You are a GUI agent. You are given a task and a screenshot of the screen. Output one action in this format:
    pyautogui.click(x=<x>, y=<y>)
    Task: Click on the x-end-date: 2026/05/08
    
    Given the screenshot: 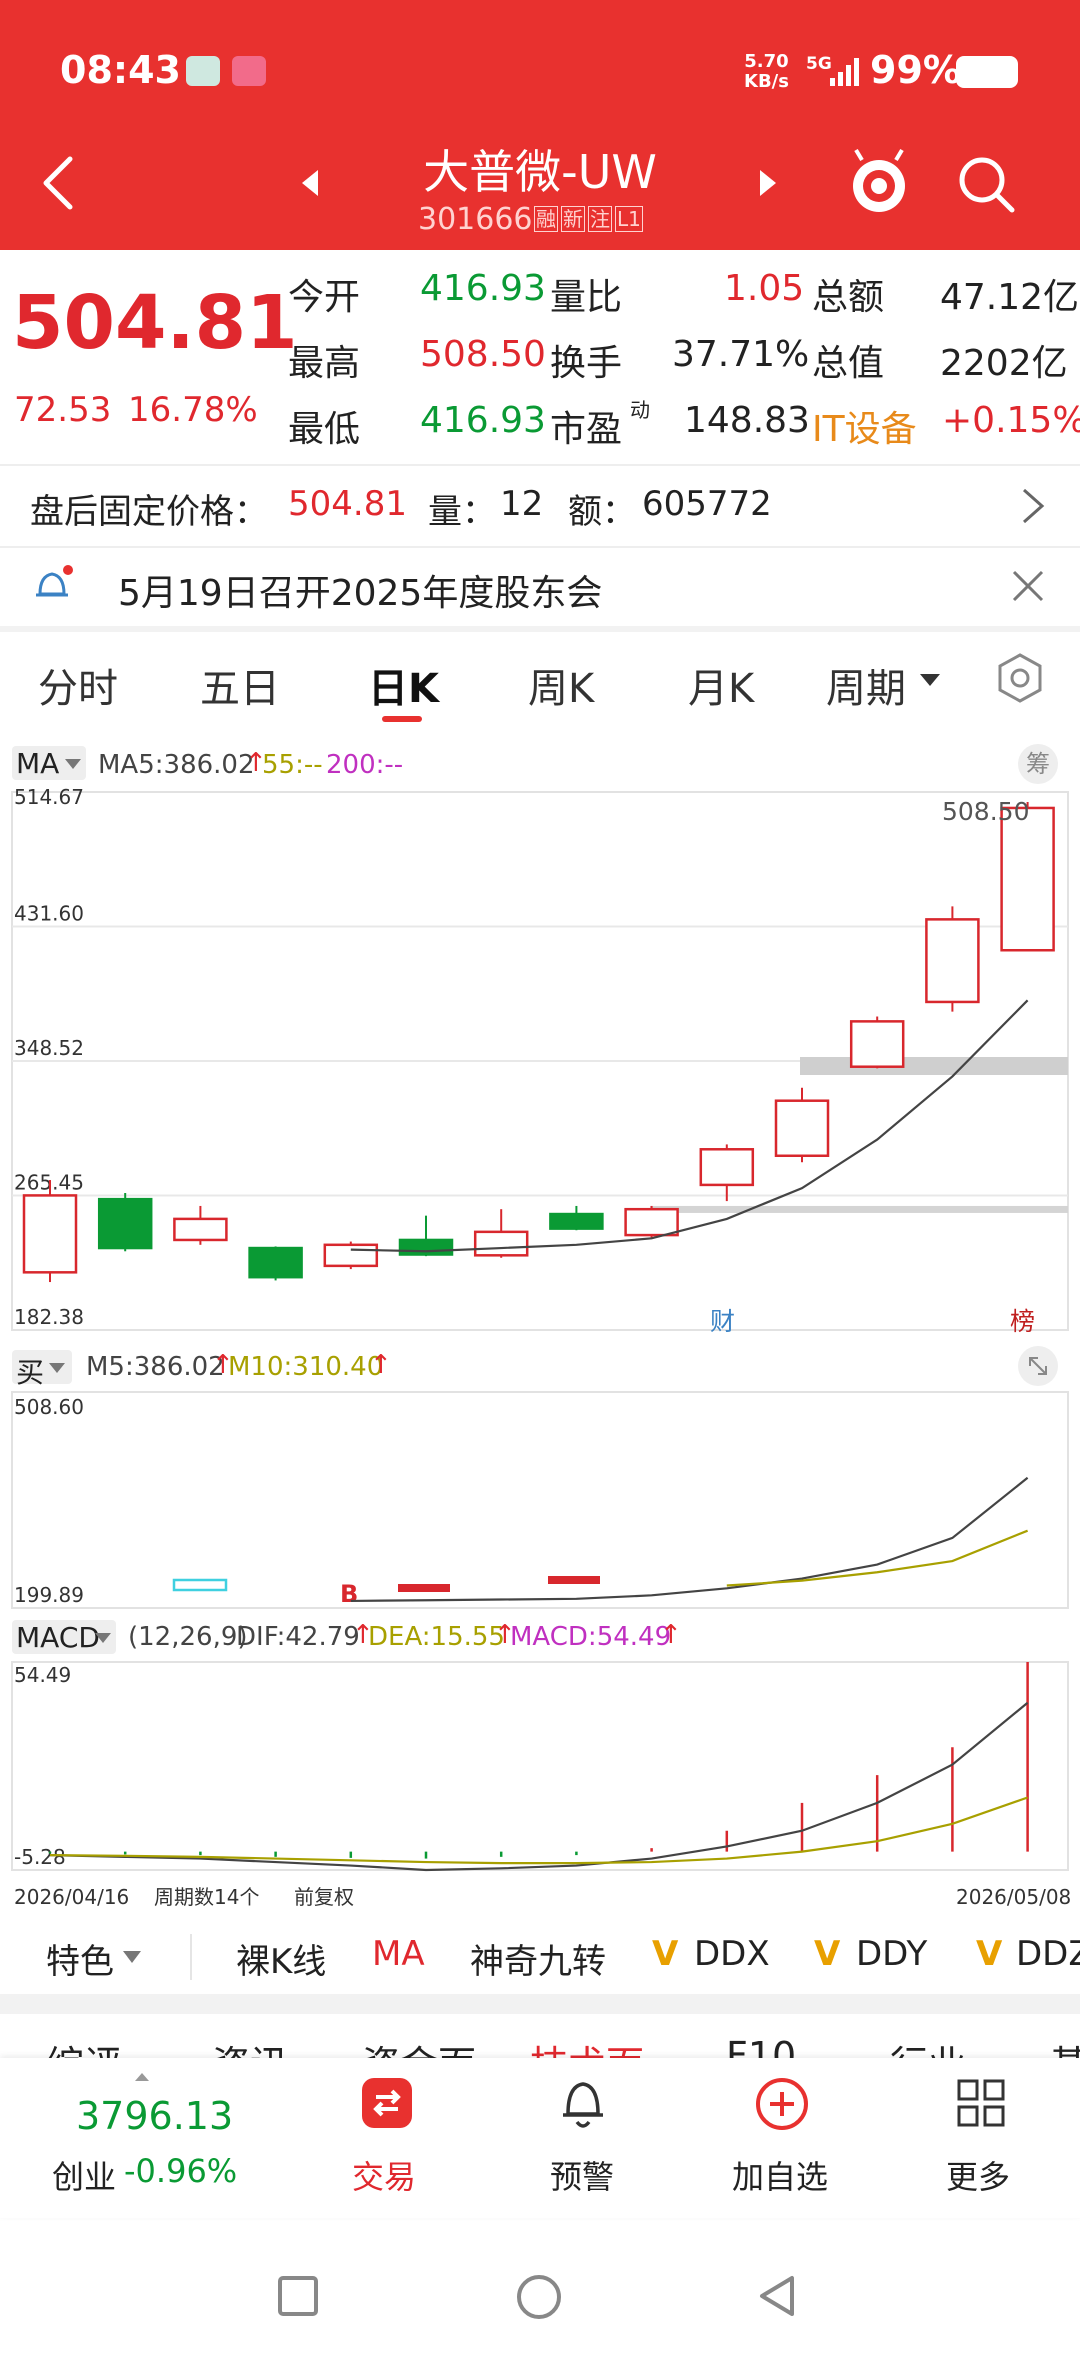 What is the action you would take?
    pyautogui.click(x=1013, y=1897)
    